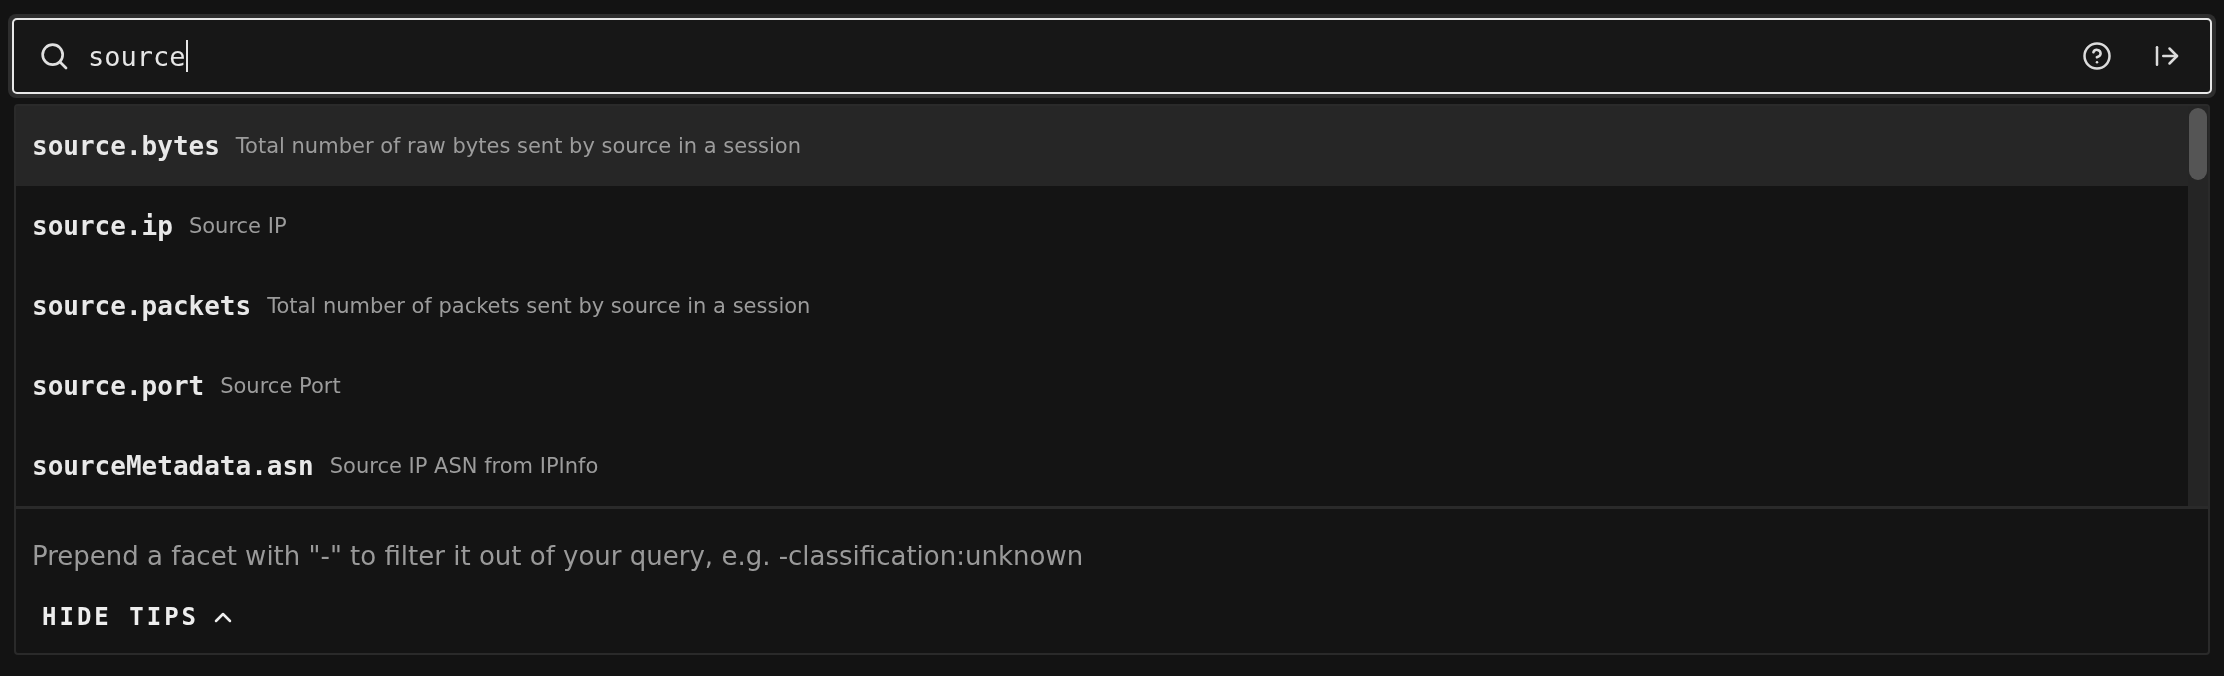 The image size is (2224, 676). I want to click on scrollbar, so click(2198, 306).